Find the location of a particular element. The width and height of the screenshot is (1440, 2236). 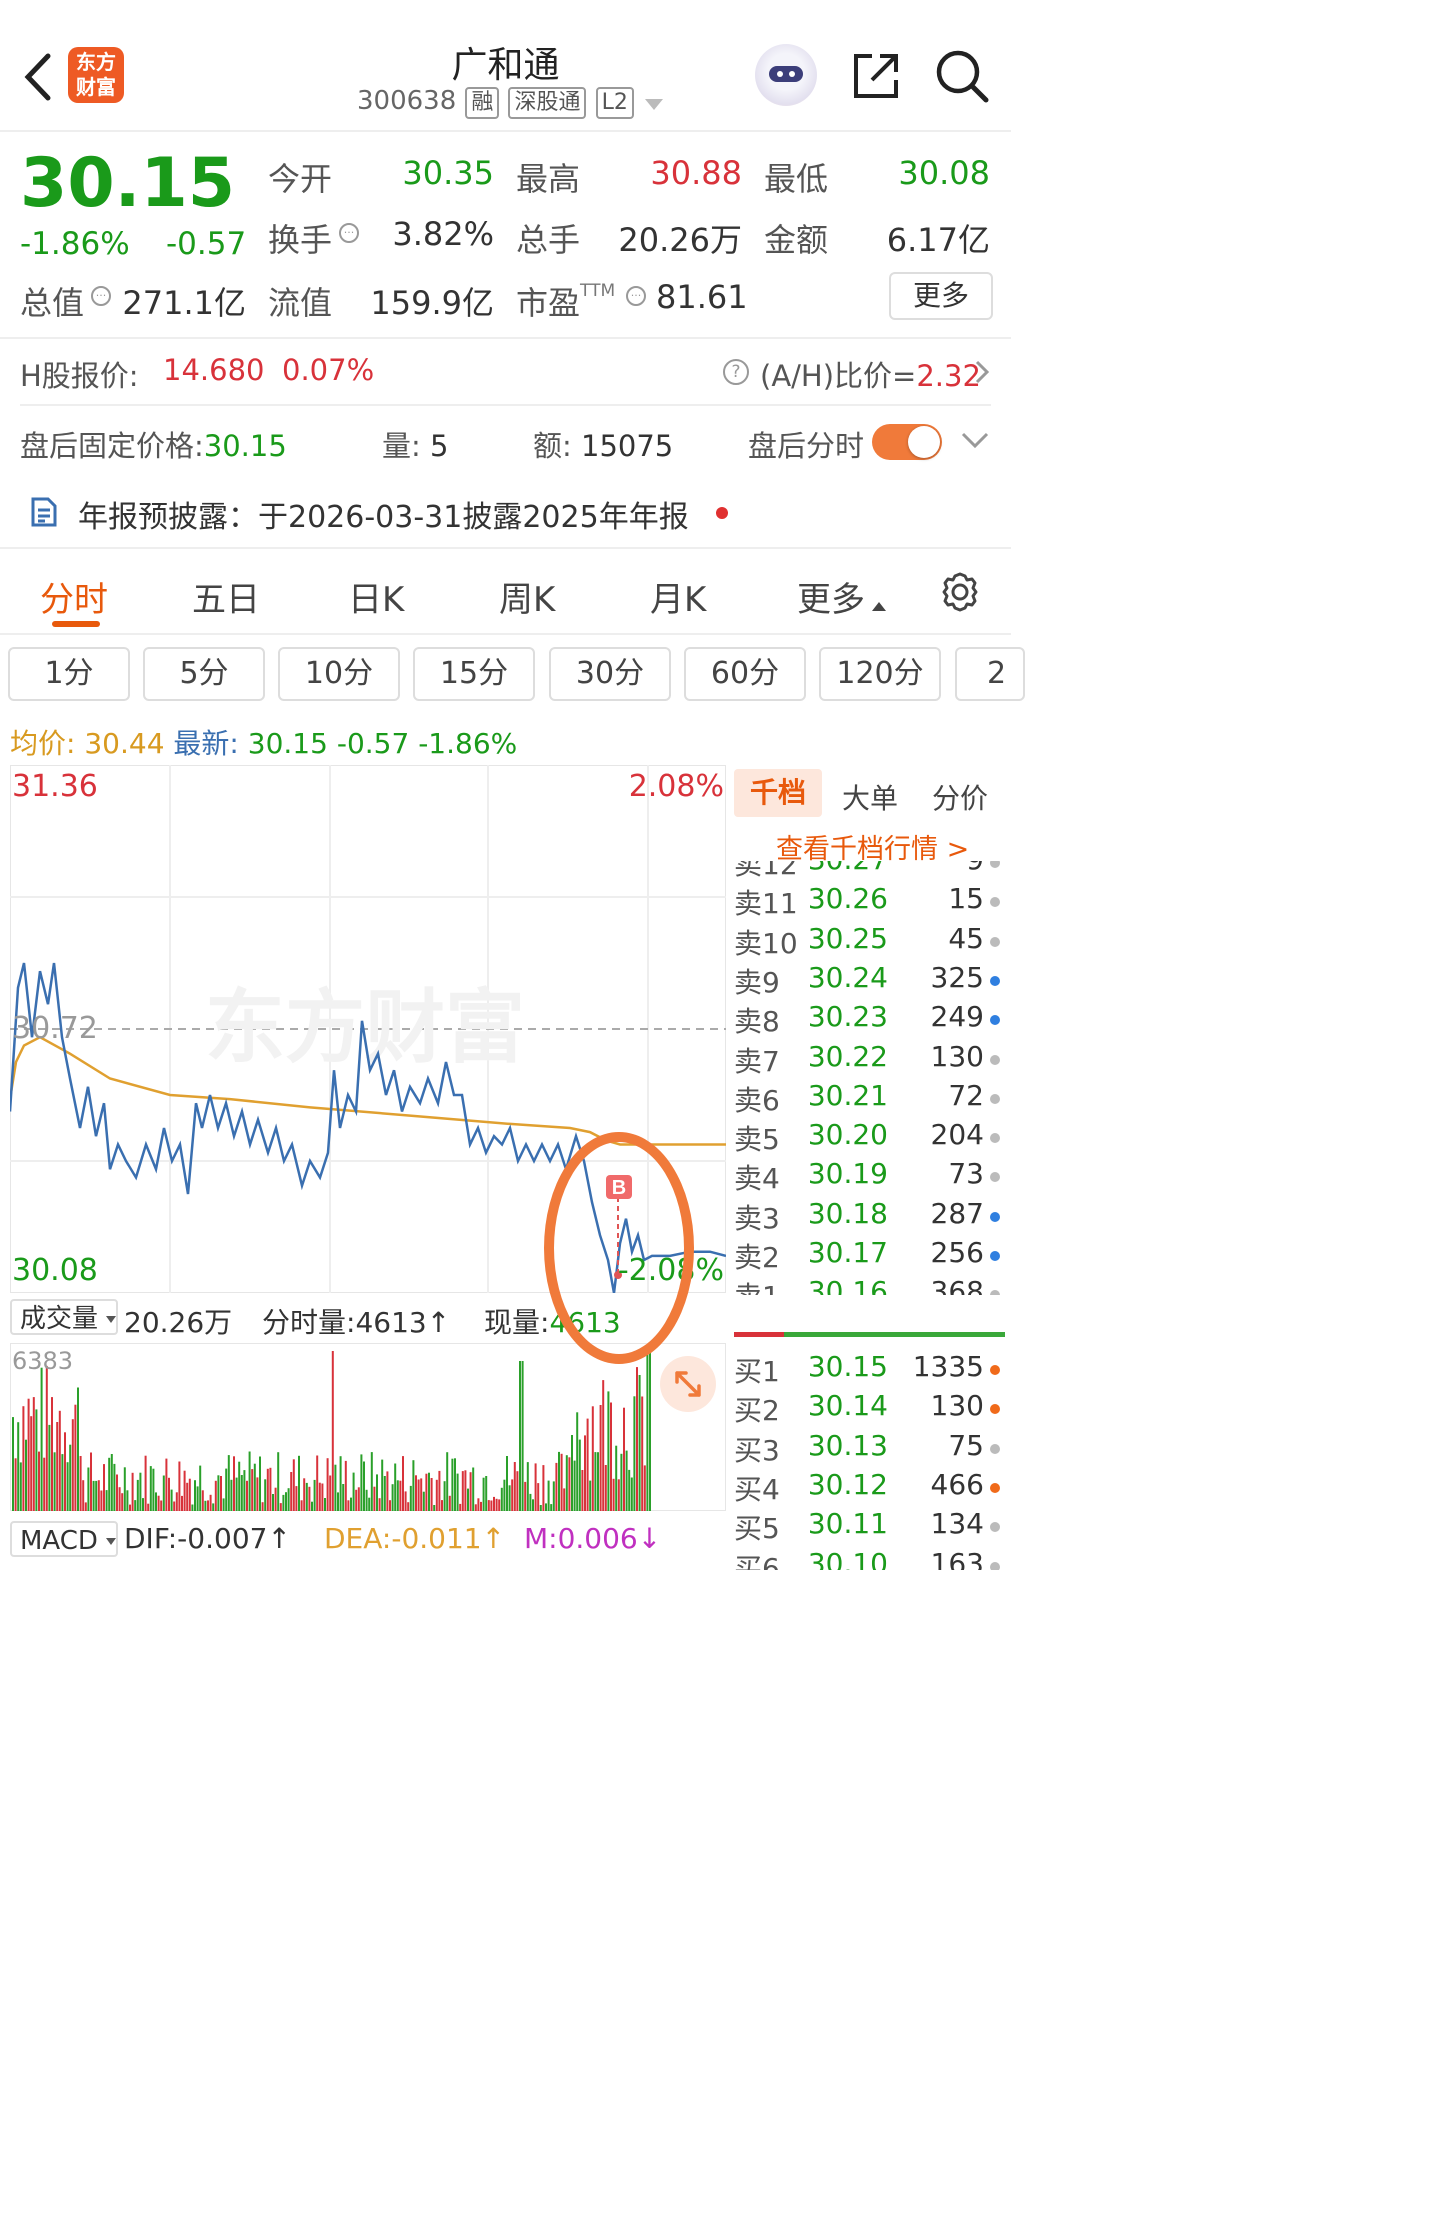

period-5min: 5分 is located at coordinates (204, 674).